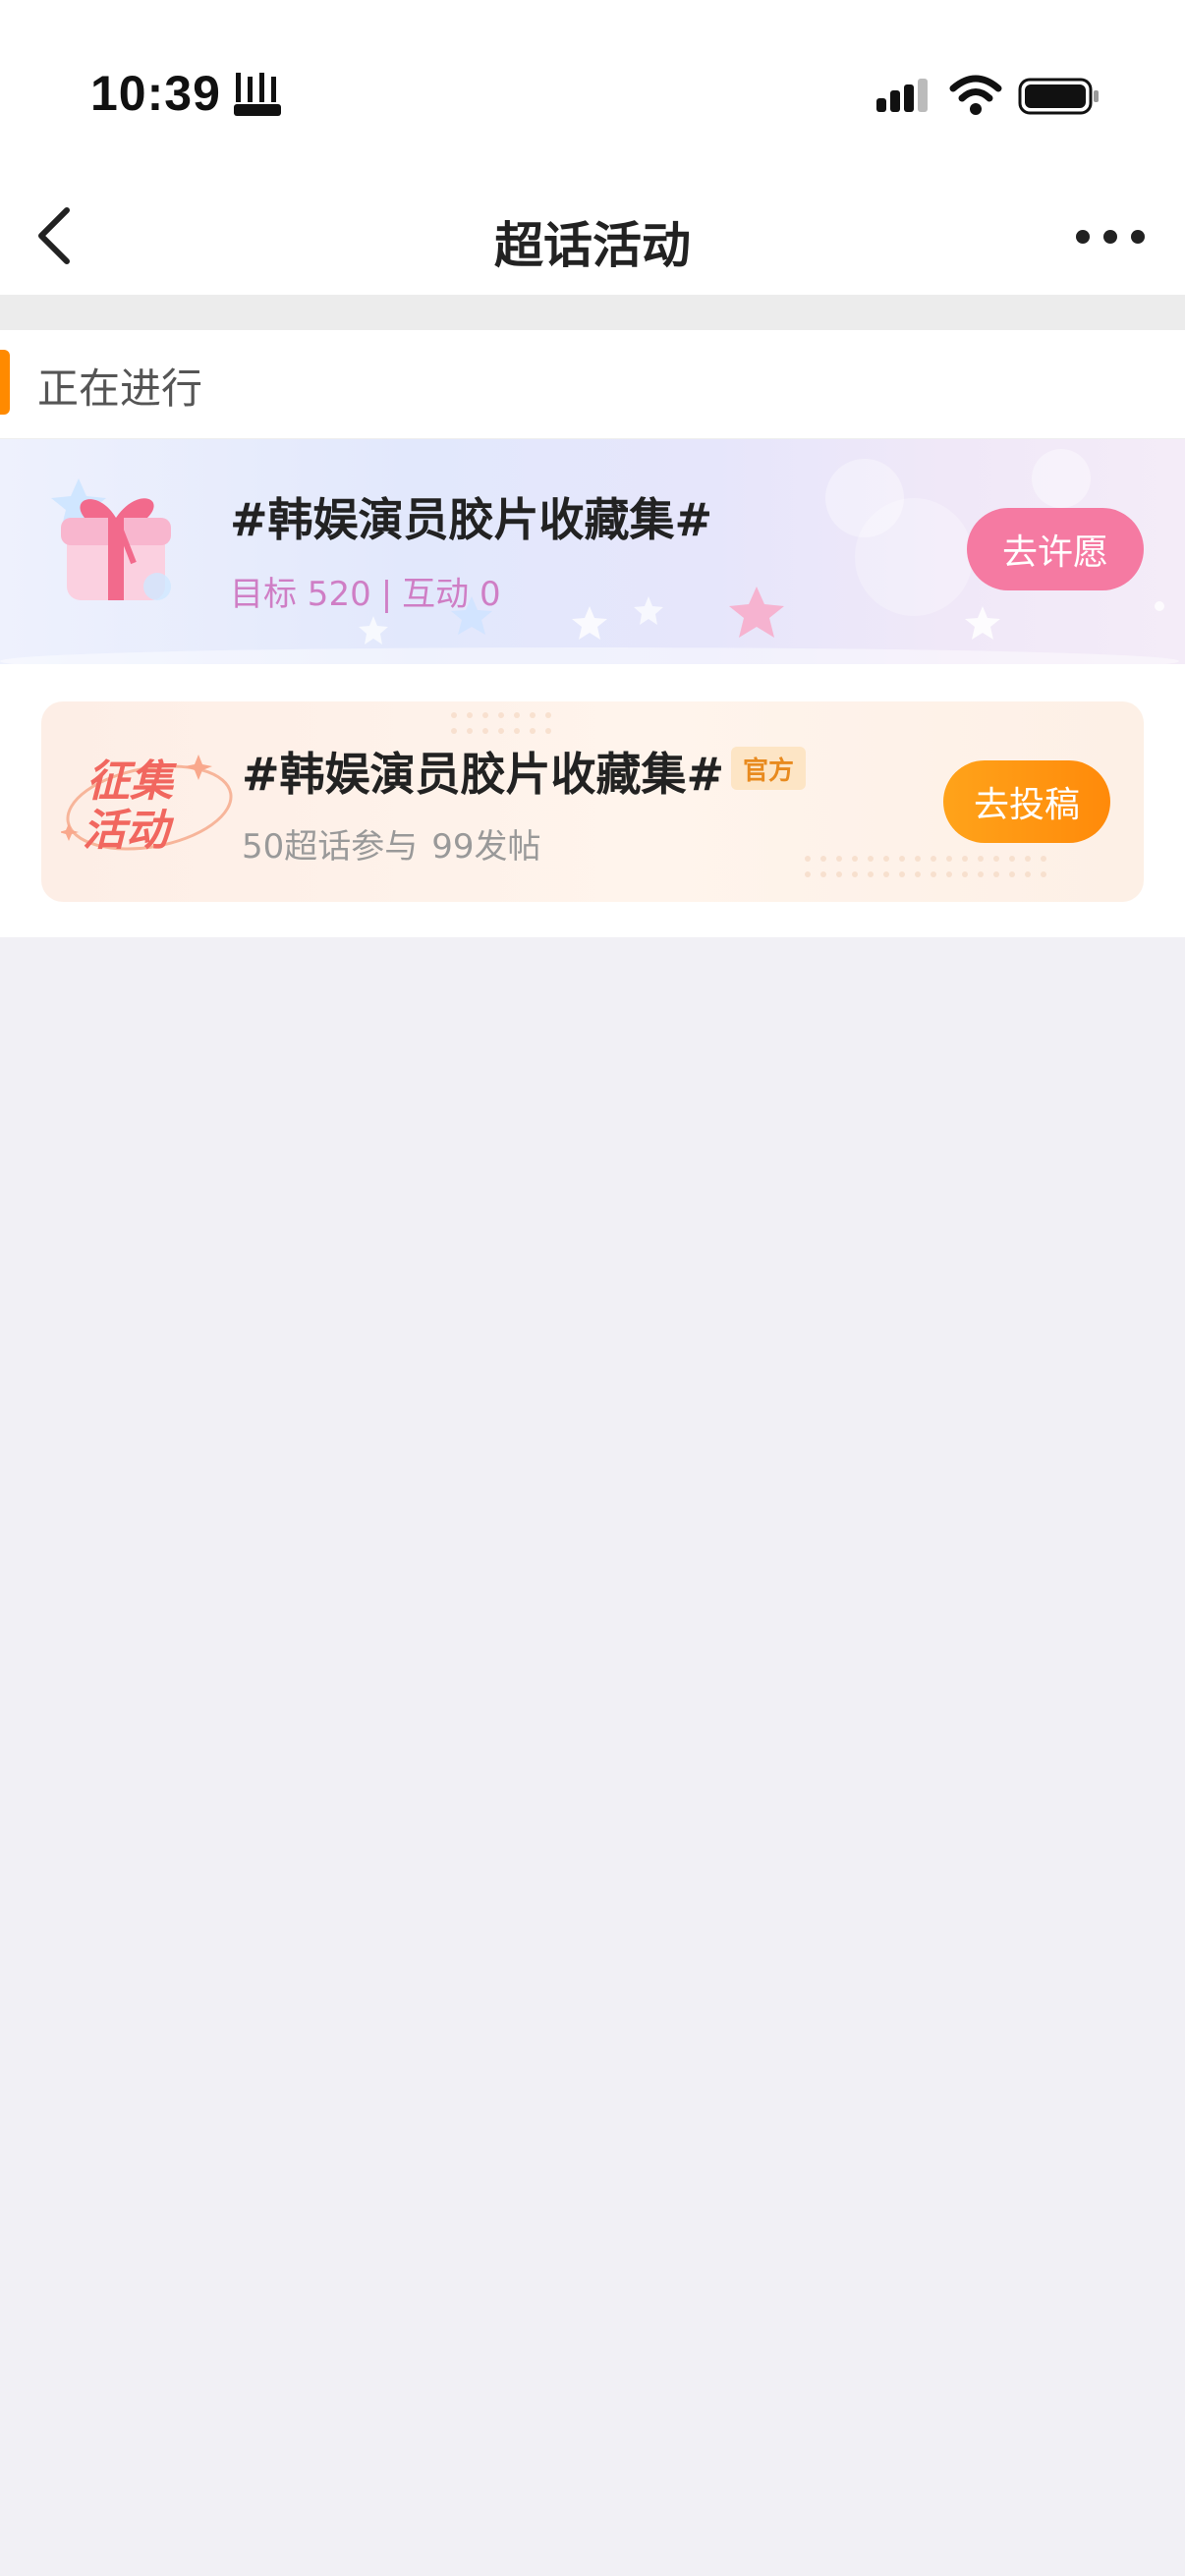  Describe the element at coordinates (331, 847) in the screenshot. I see `participants-count: 50超话参与` at that location.